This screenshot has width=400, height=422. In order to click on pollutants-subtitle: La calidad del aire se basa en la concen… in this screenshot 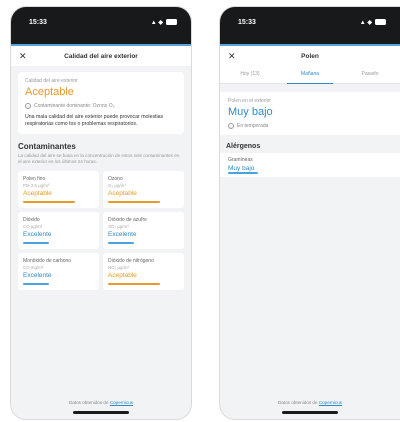, I will do `click(99, 158)`.